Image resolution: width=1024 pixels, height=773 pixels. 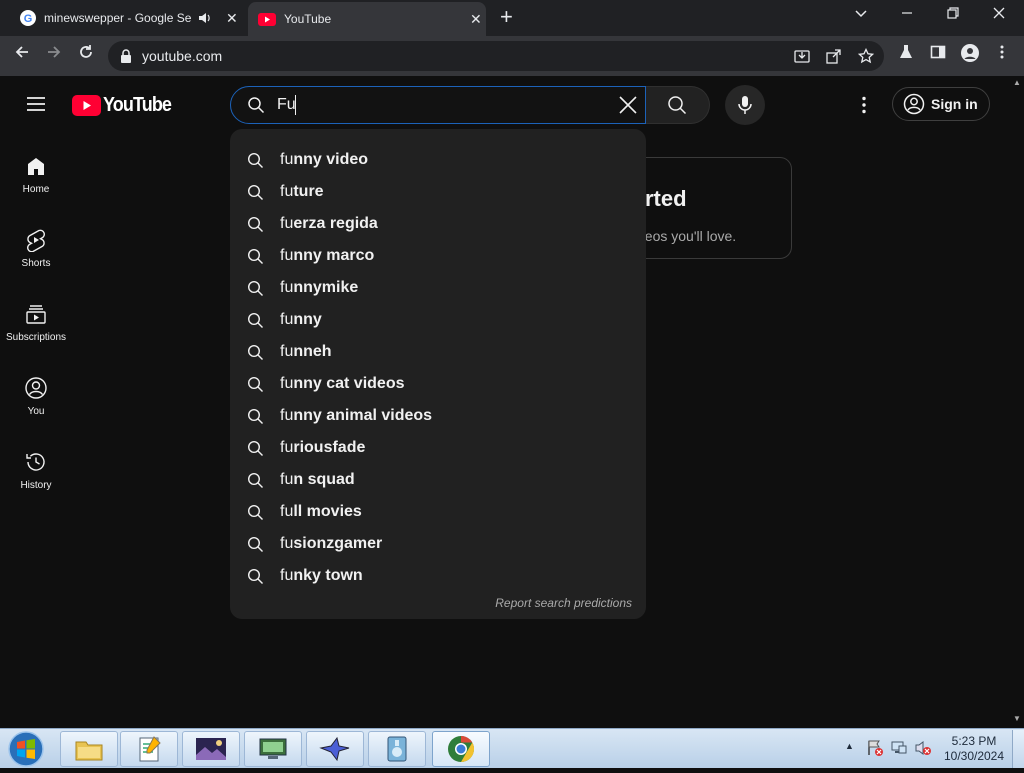 What do you see at coordinates (438, 448) in the screenshot?
I see `search-suggestion: furiousfade` at bounding box center [438, 448].